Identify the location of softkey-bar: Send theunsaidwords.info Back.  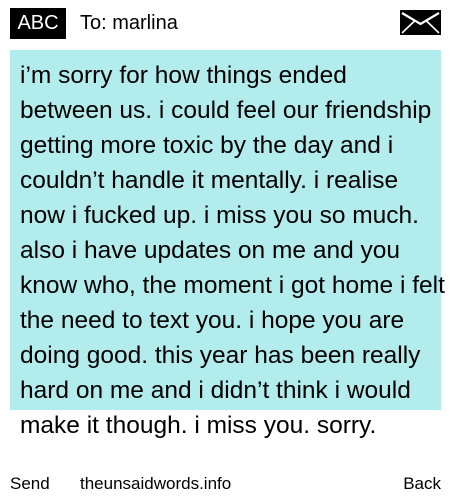
(225, 486).